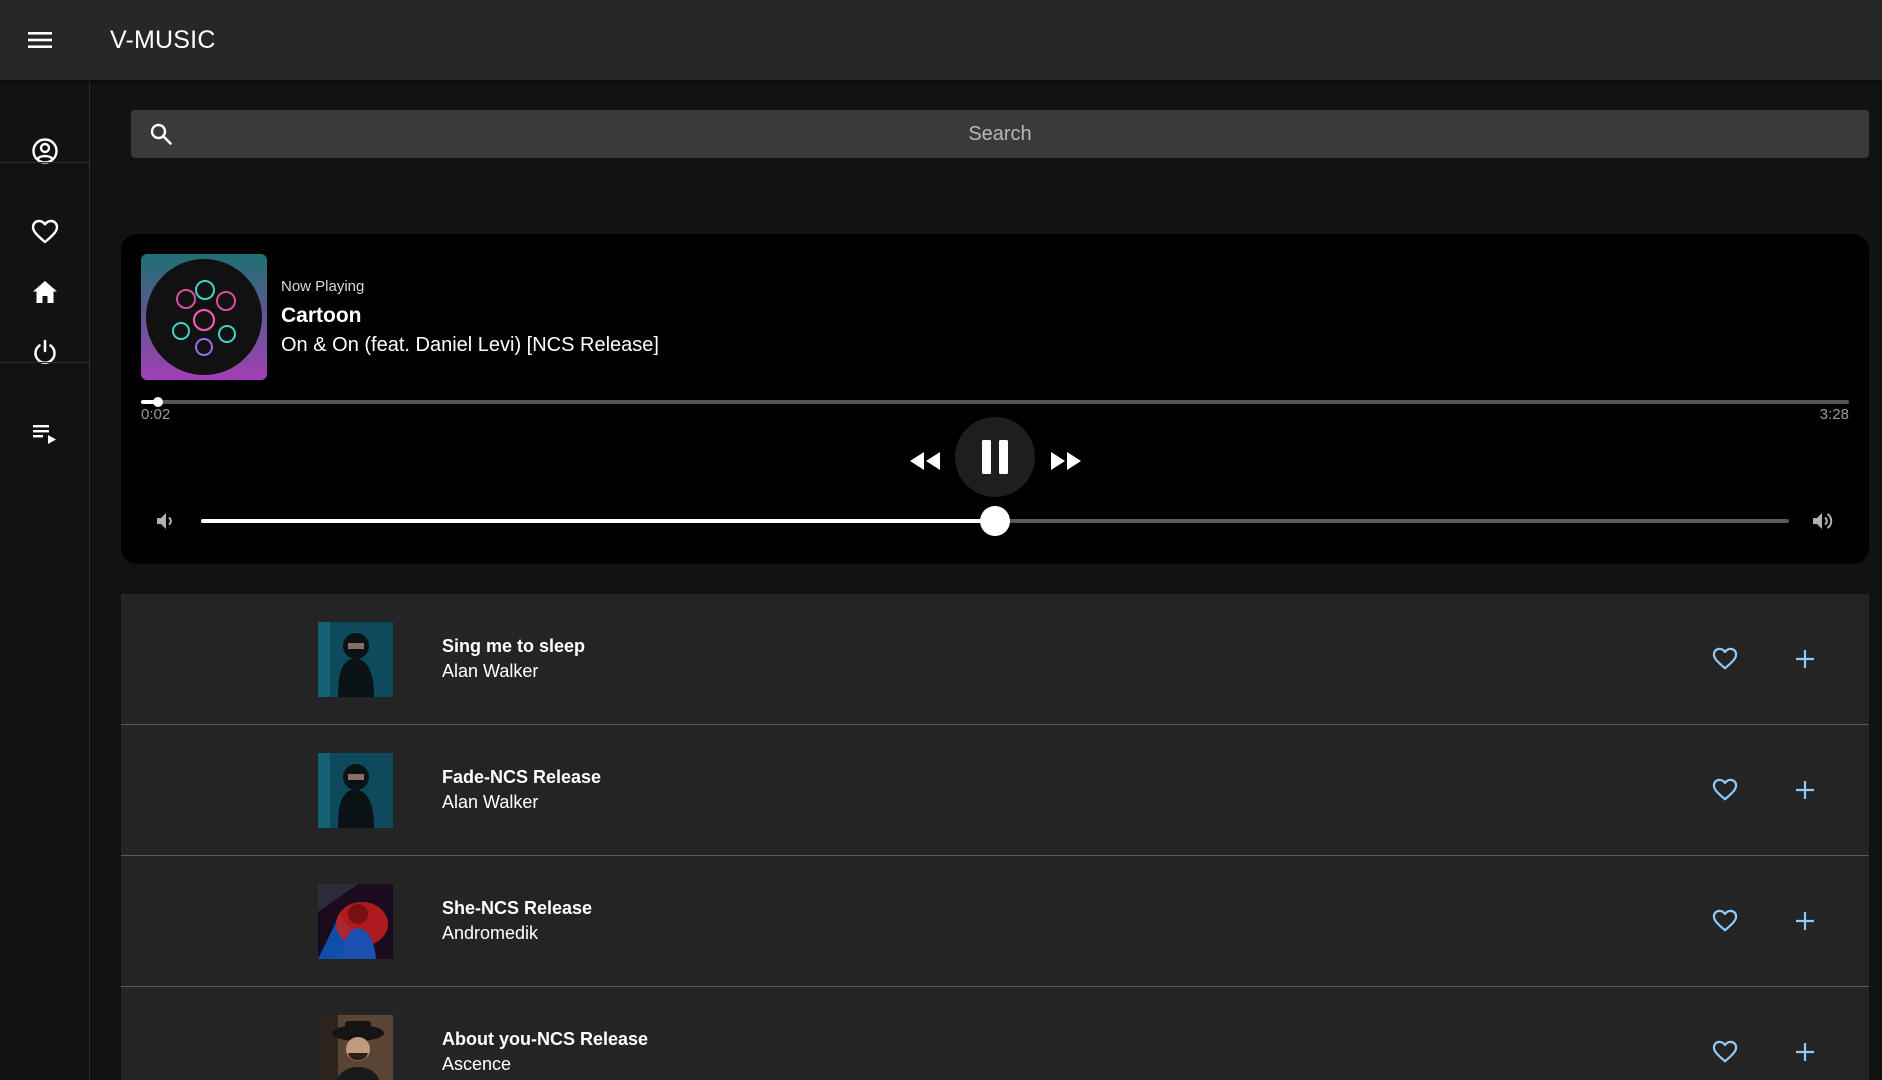  What do you see at coordinates (163, 39) in the screenshot?
I see `app-title: V-MUSIC` at bounding box center [163, 39].